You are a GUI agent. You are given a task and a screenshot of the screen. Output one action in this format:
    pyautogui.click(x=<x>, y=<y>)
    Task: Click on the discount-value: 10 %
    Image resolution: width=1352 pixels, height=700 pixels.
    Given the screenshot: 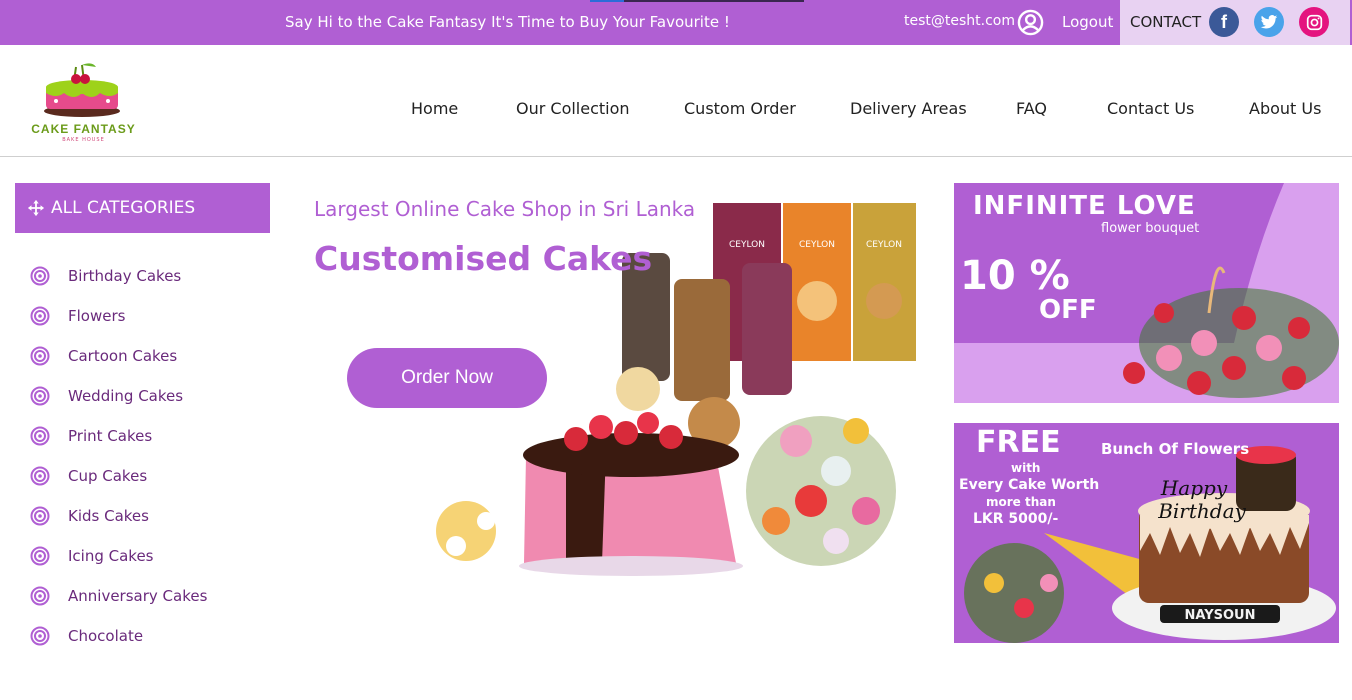 What is the action you would take?
    pyautogui.click(x=1015, y=276)
    